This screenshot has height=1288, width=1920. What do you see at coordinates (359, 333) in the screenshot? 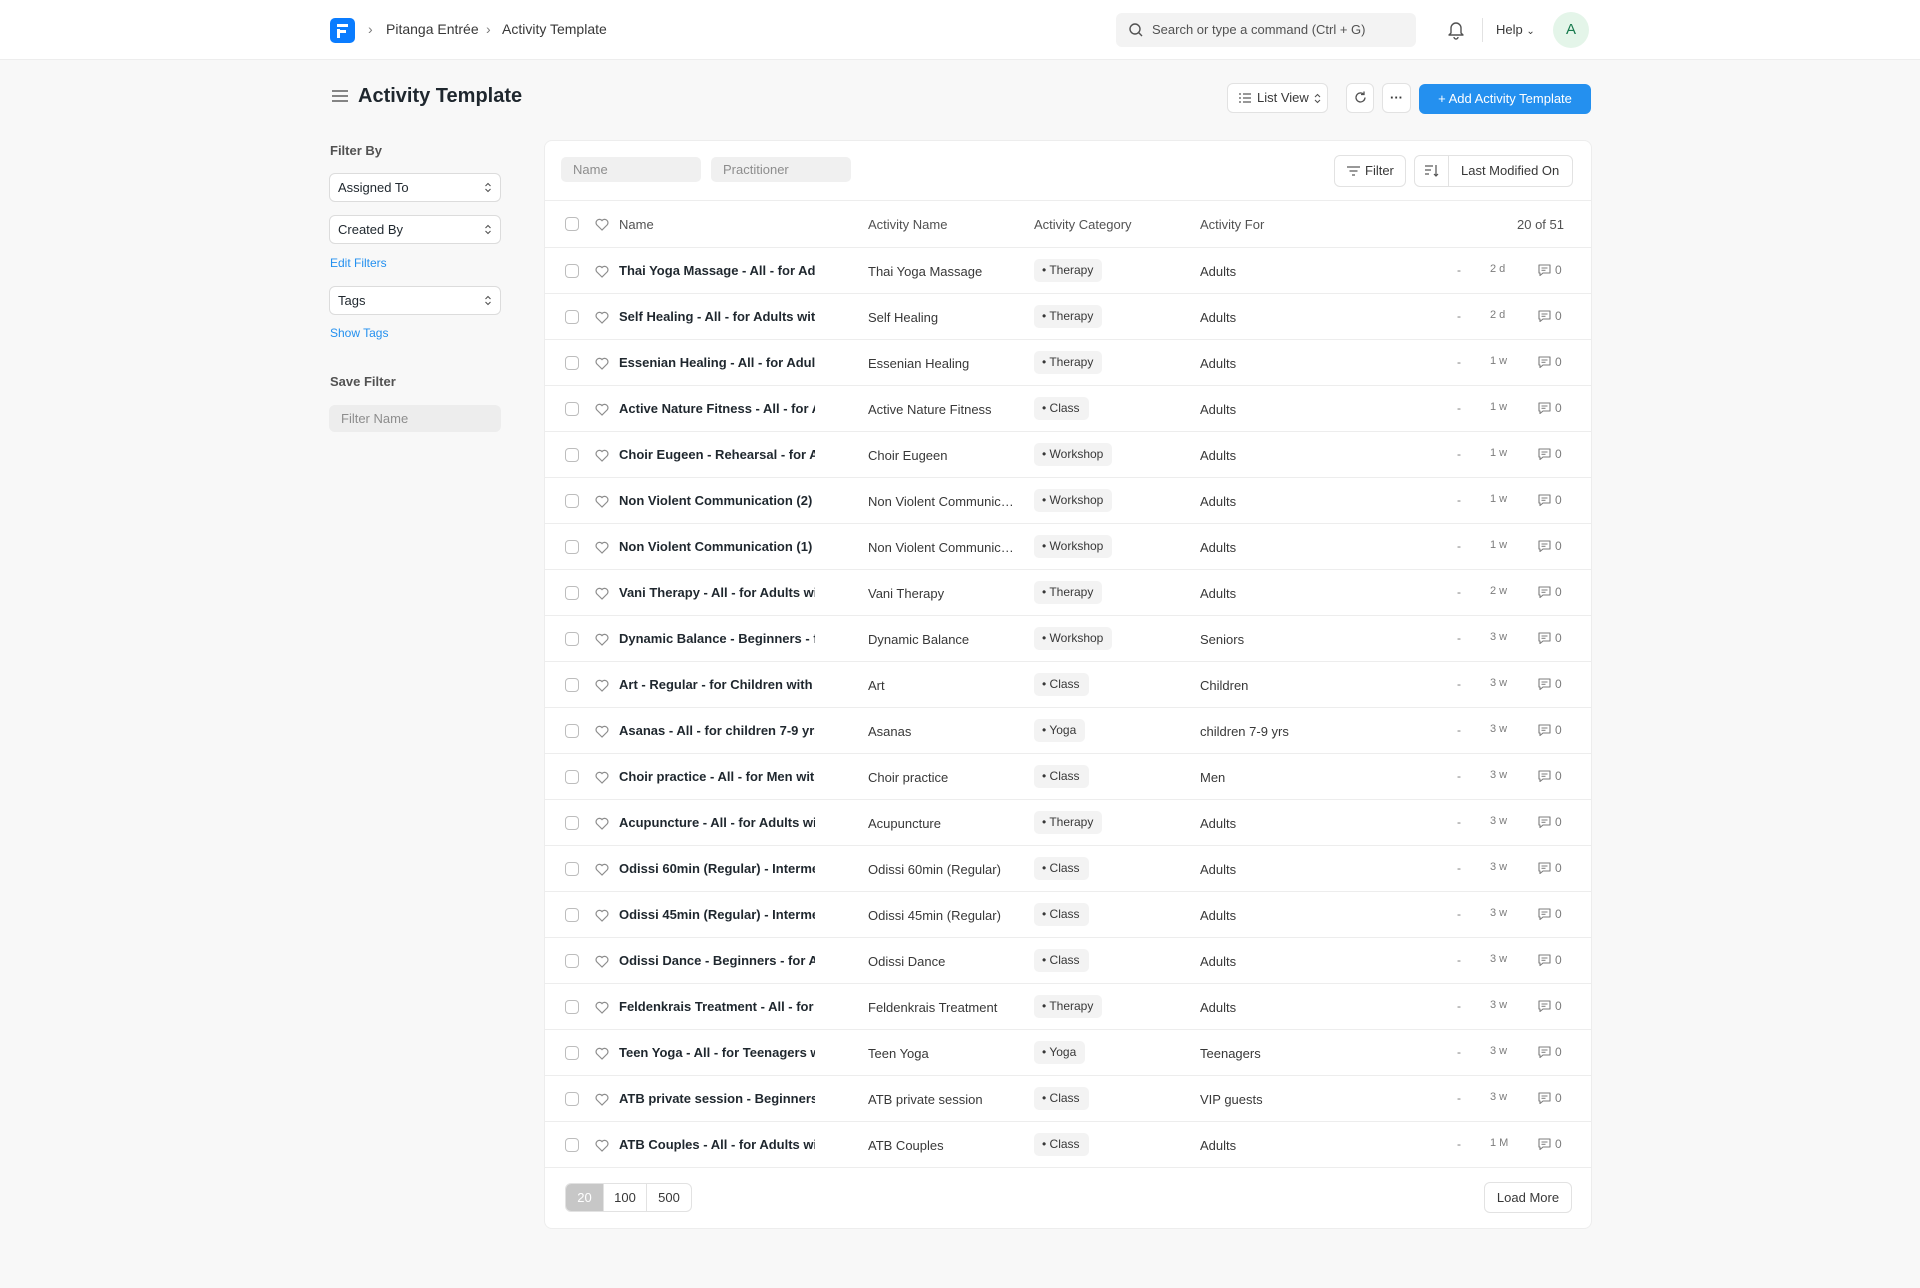
I see `show-tags-link: Show Tags` at bounding box center [359, 333].